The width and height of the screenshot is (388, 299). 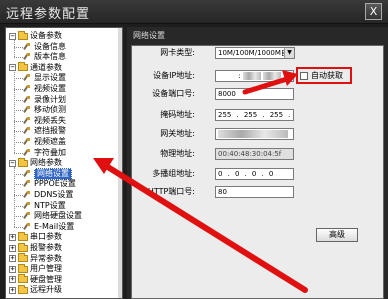 I want to click on dhcp-checkbox-row: 自动获取, so click(x=321, y=75).